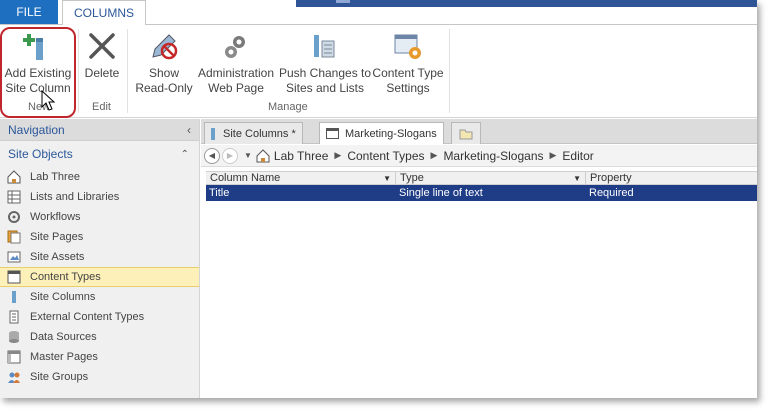 This screenshot has width=772, height=410. I want to click on tab-file: FILE, so click(29, 12).